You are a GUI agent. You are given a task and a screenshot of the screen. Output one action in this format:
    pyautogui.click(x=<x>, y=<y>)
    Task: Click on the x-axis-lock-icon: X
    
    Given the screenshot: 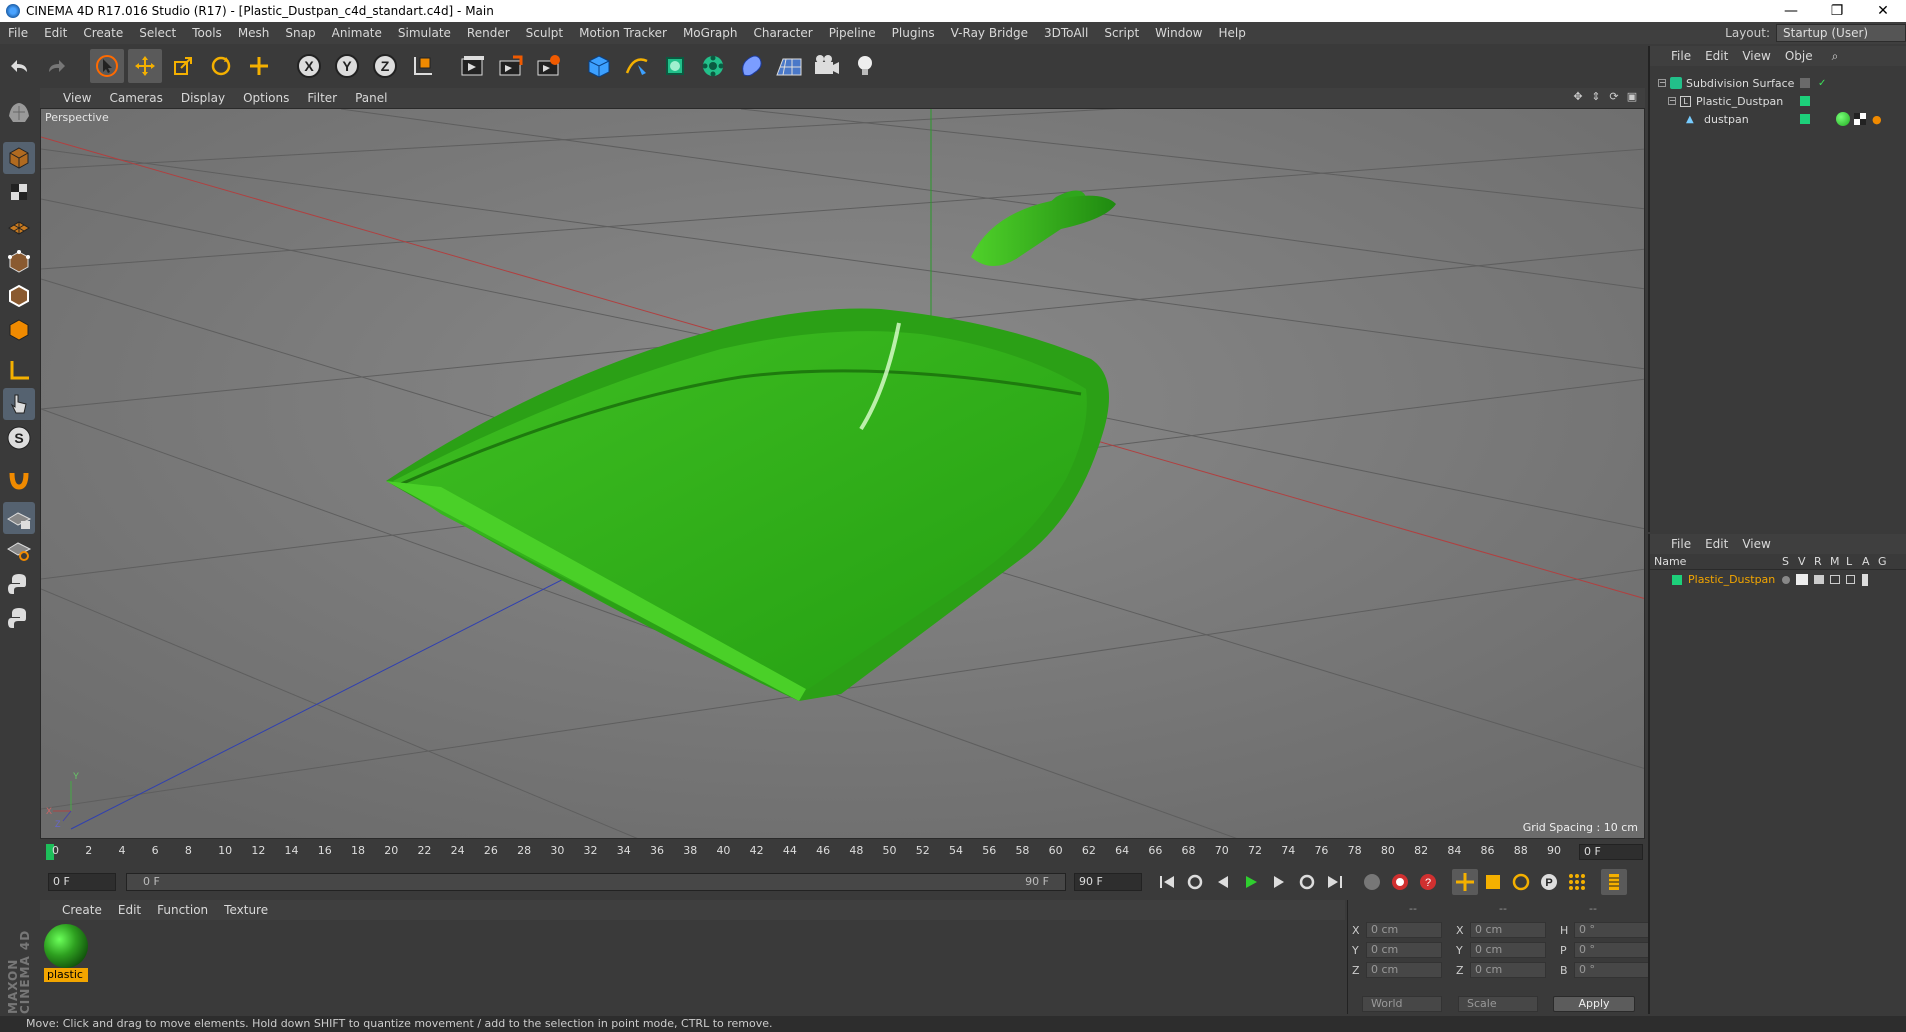 What is the action you would take?
    pyautogui.click(x=309, y=66)
    